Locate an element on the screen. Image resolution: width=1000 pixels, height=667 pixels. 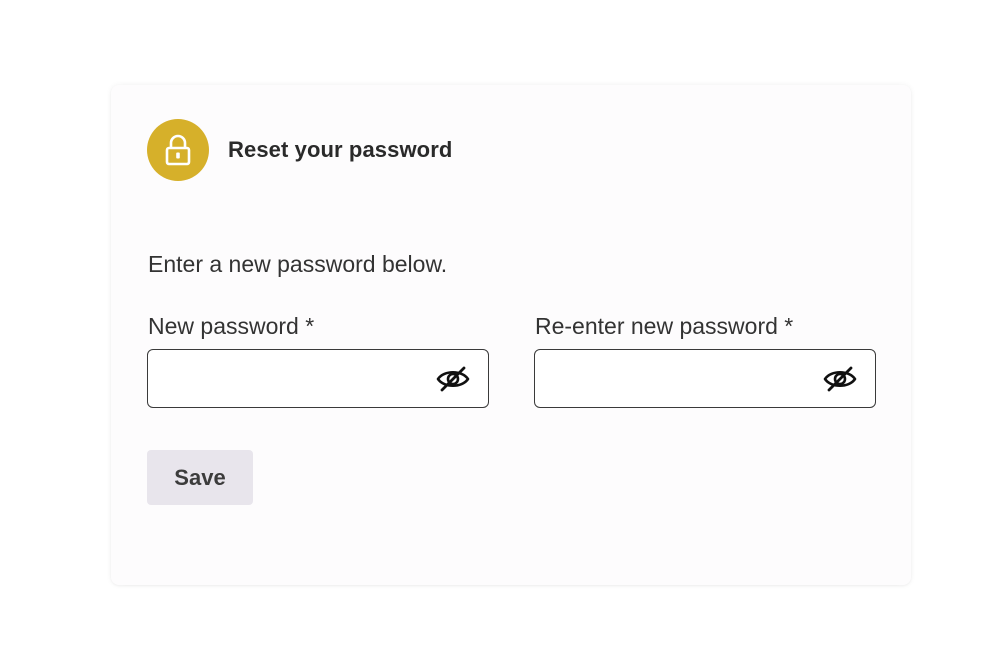
new-password-input-wrapper is located at coordinates (318, 378).